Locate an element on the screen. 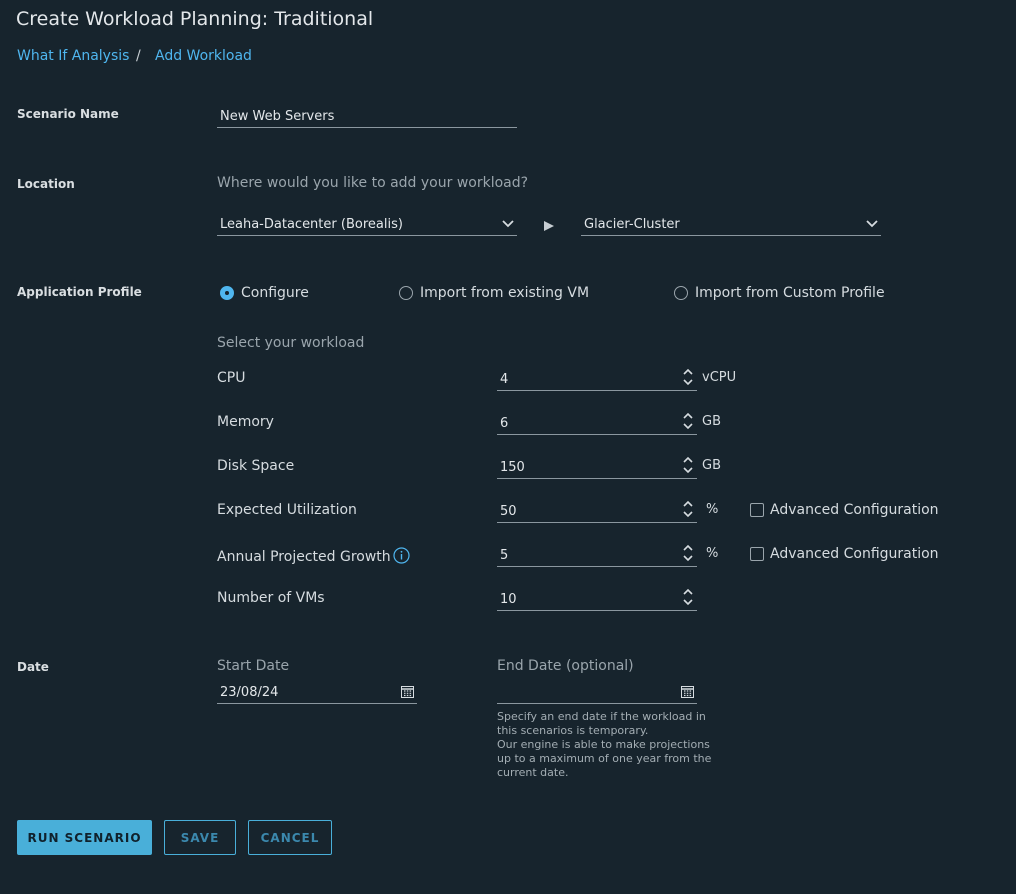  expected-utilization-value: 50 is located at coordinates (508, 511).